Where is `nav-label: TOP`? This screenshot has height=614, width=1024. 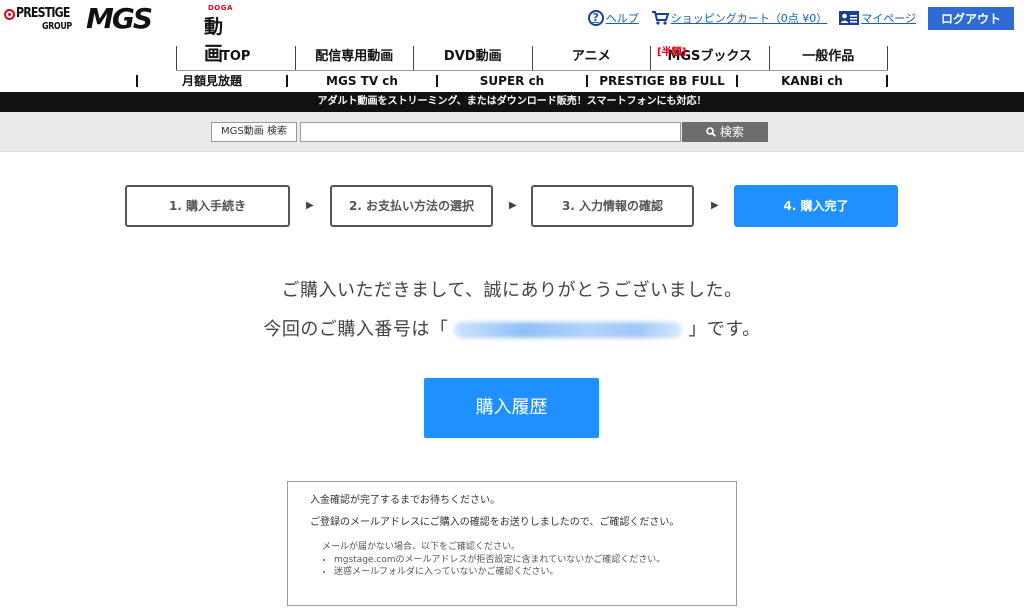
nav-label: TOP is located at coordinates (236, 56).